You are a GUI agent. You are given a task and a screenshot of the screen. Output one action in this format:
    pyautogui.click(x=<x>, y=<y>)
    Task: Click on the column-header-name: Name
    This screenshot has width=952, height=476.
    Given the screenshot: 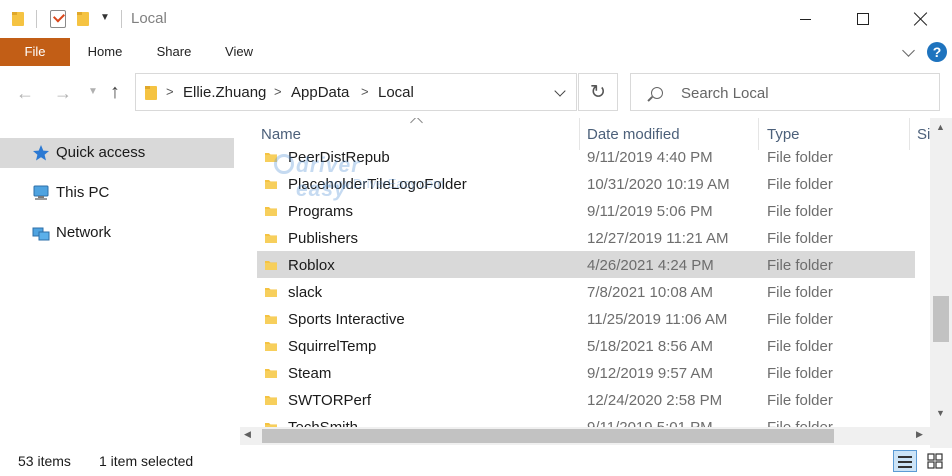 What is the action you would take?
    pyautogui.click(x=281, y=134)
    